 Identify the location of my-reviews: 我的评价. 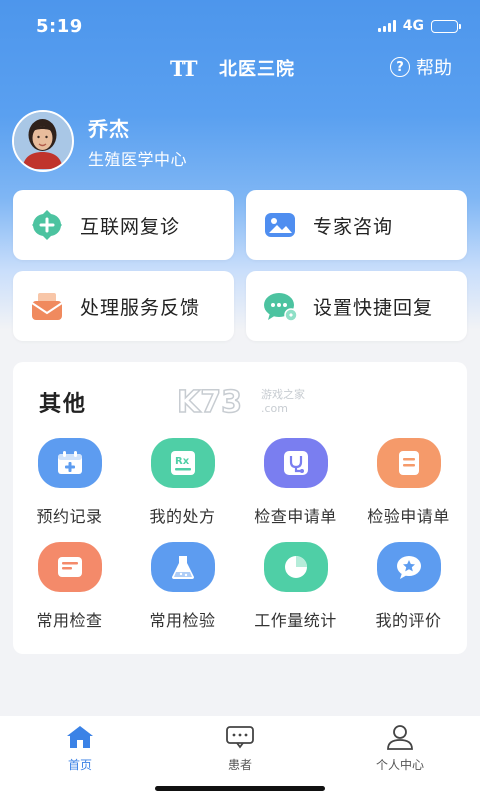
(408, 586).